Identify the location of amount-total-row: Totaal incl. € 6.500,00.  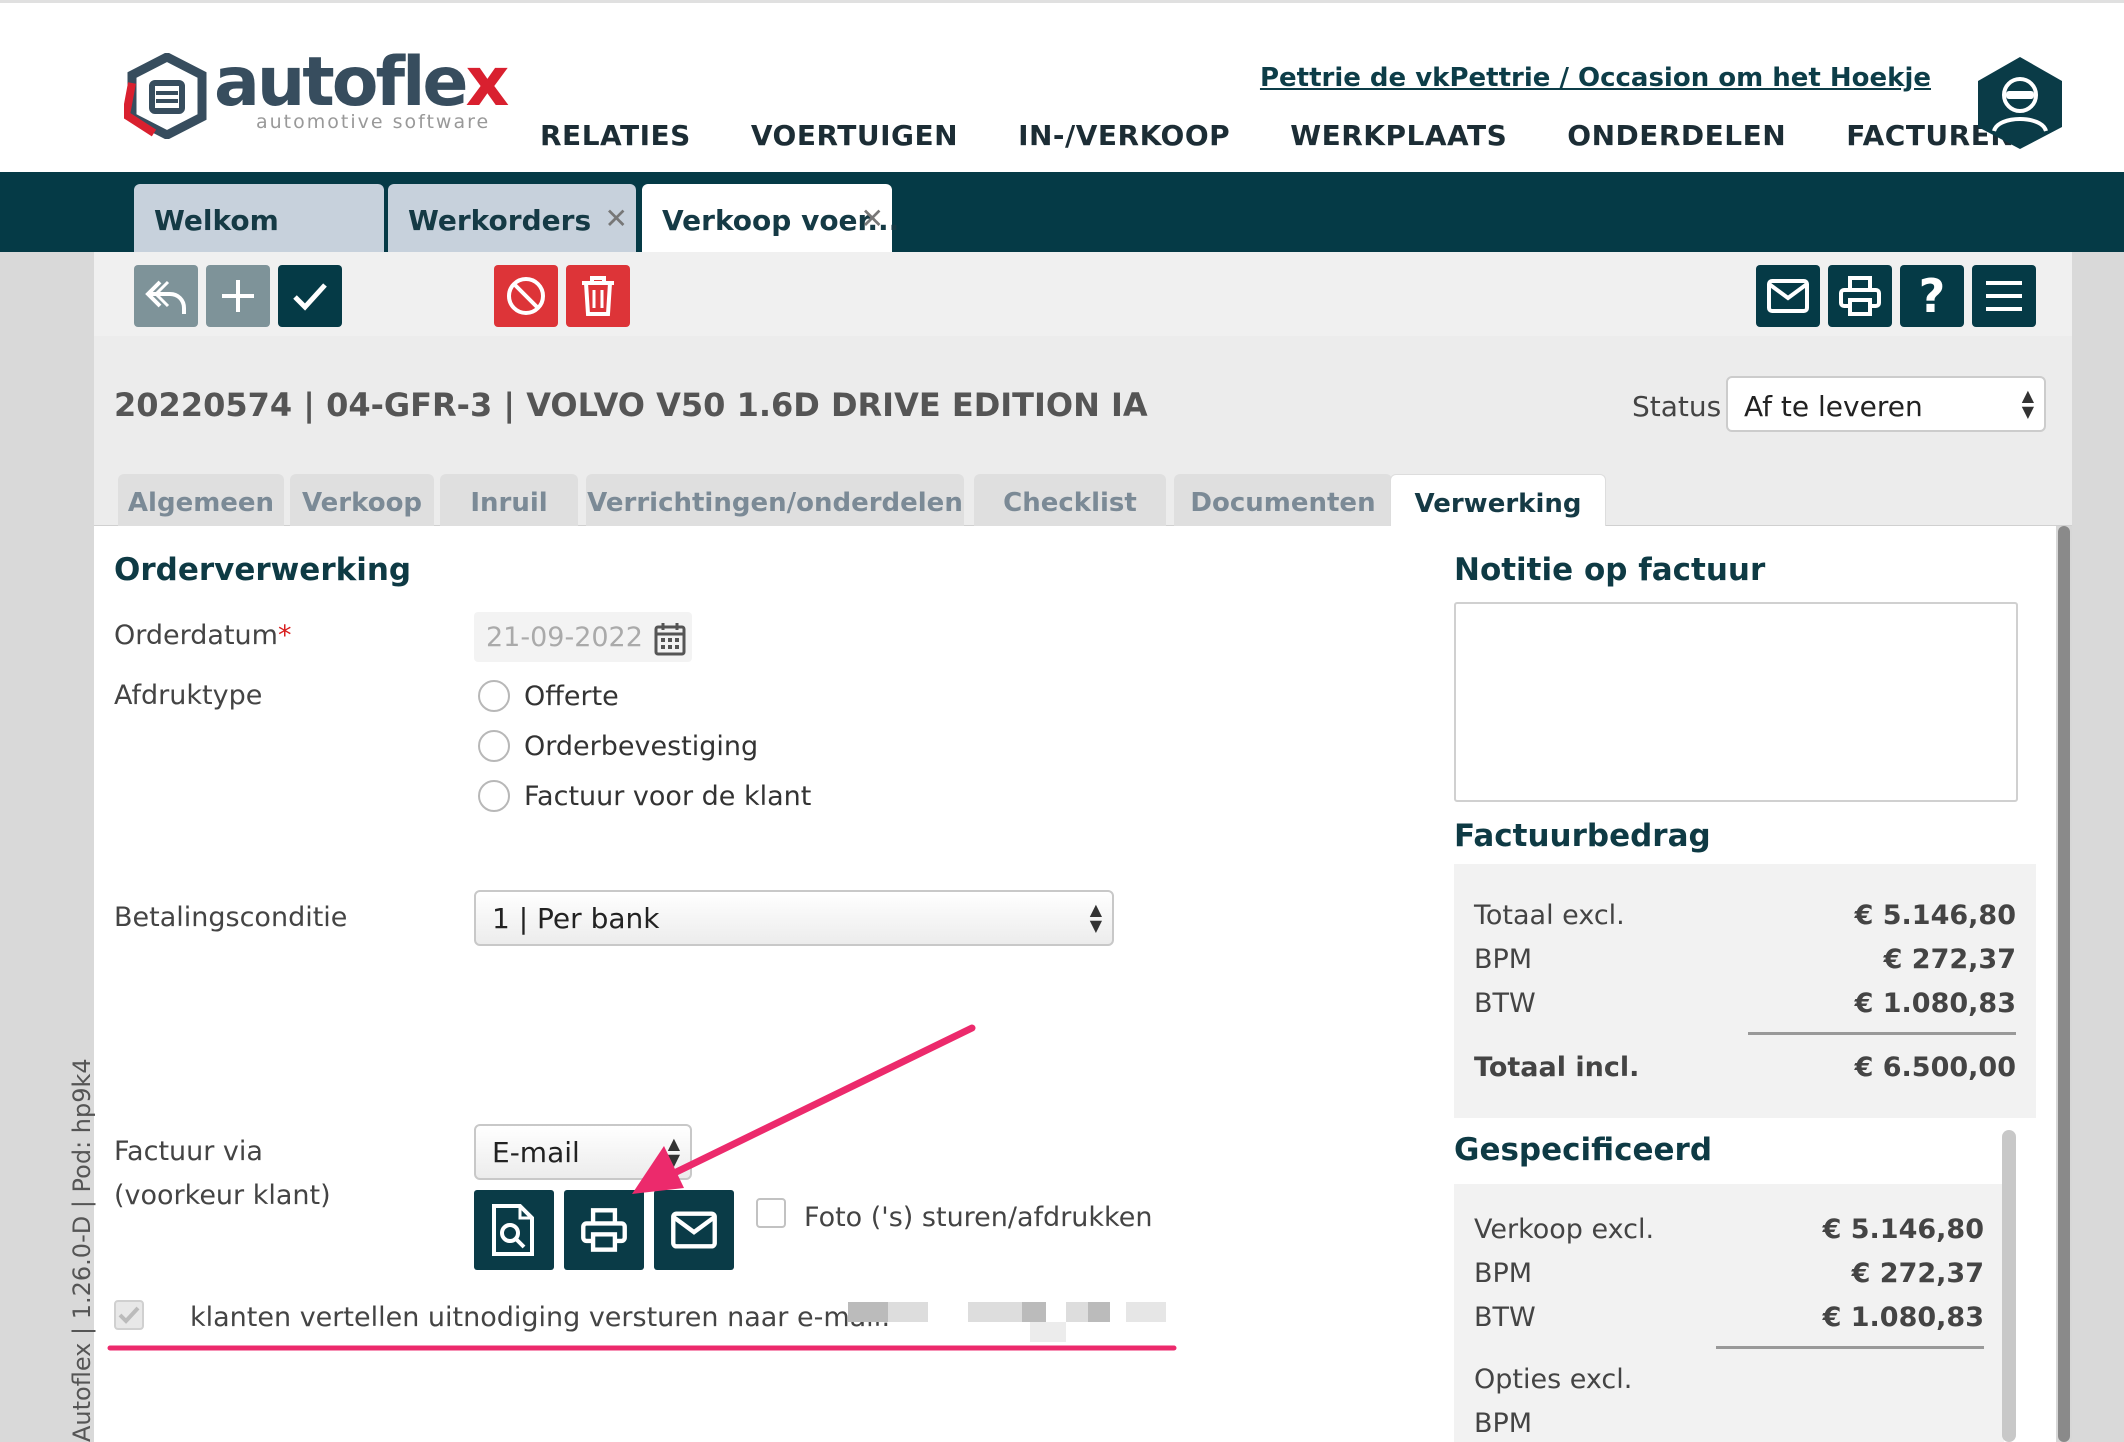
(1745, 1067).